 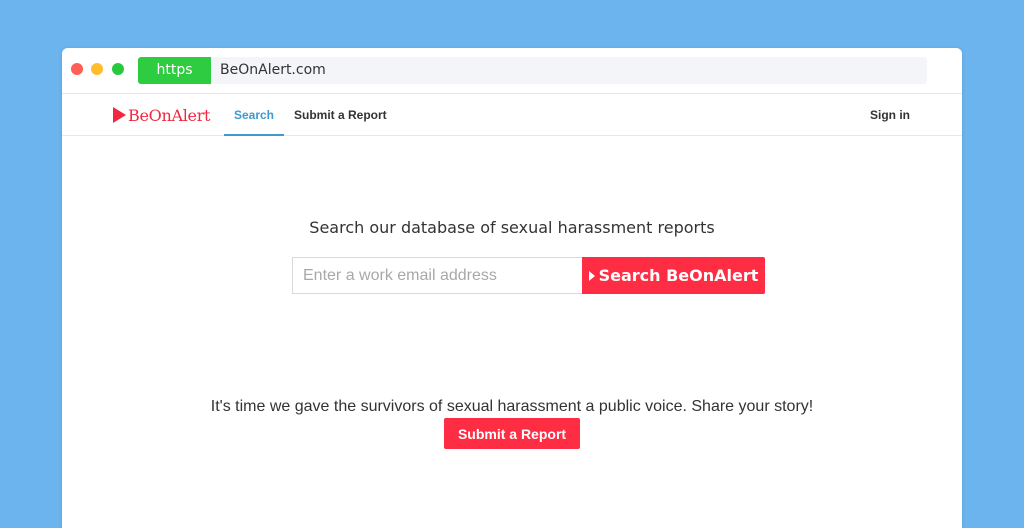 I want to click on play-icon, so click(x=591, y=275).